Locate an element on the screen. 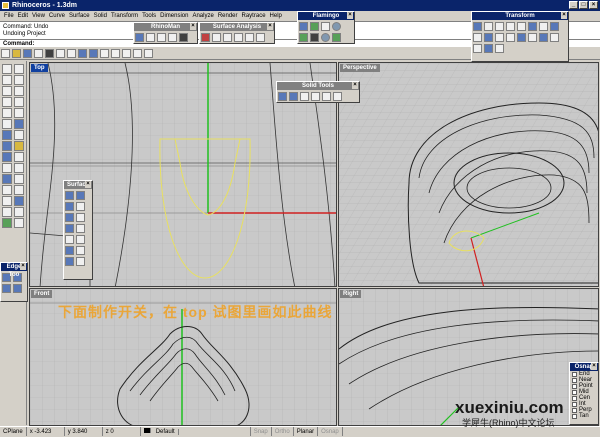 The width and height of the screenshot is (600, 437). freeform-icon is located at coordinates (7, 124).